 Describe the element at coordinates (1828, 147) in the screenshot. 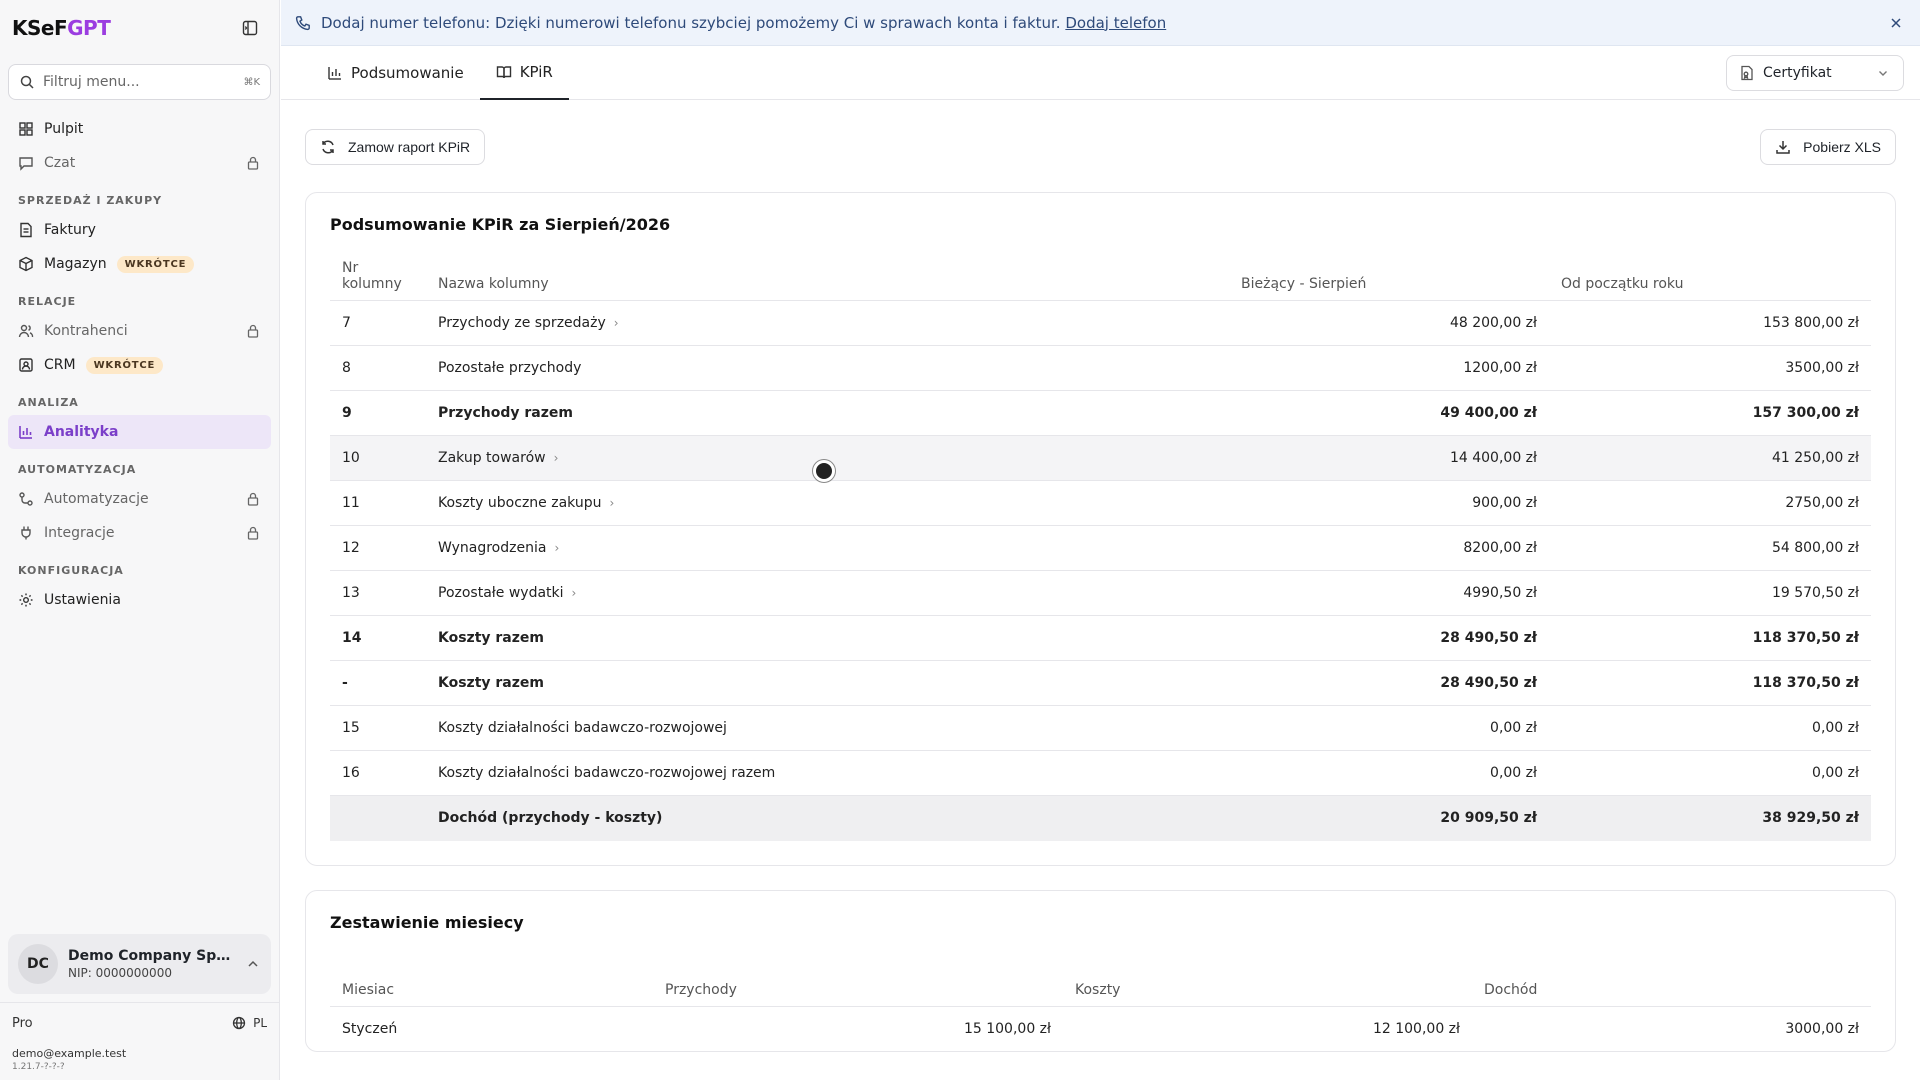

I see `download-xls-button: Pobierz XLS` at that location.